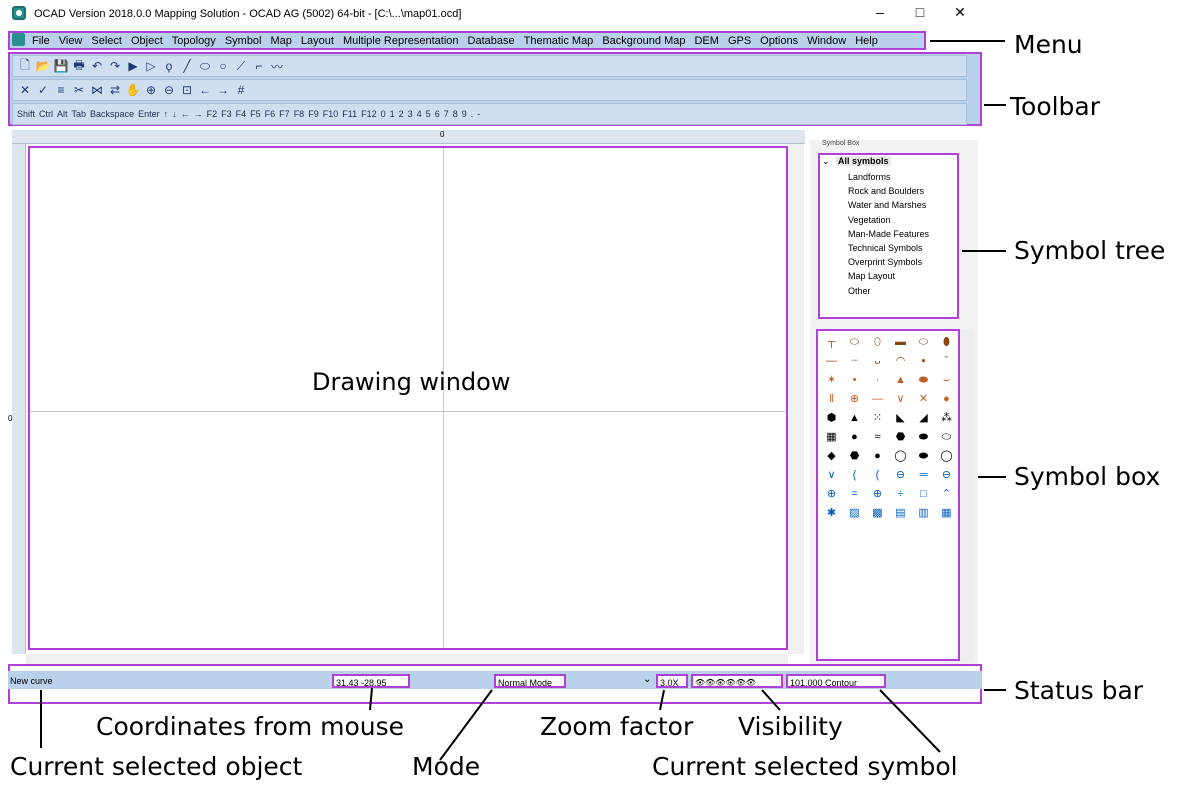 This screenshot has width=1184, height=789. Describe the element at coordinates (655, 724) in the screenshot. I see `annotation-arrows` at that location.